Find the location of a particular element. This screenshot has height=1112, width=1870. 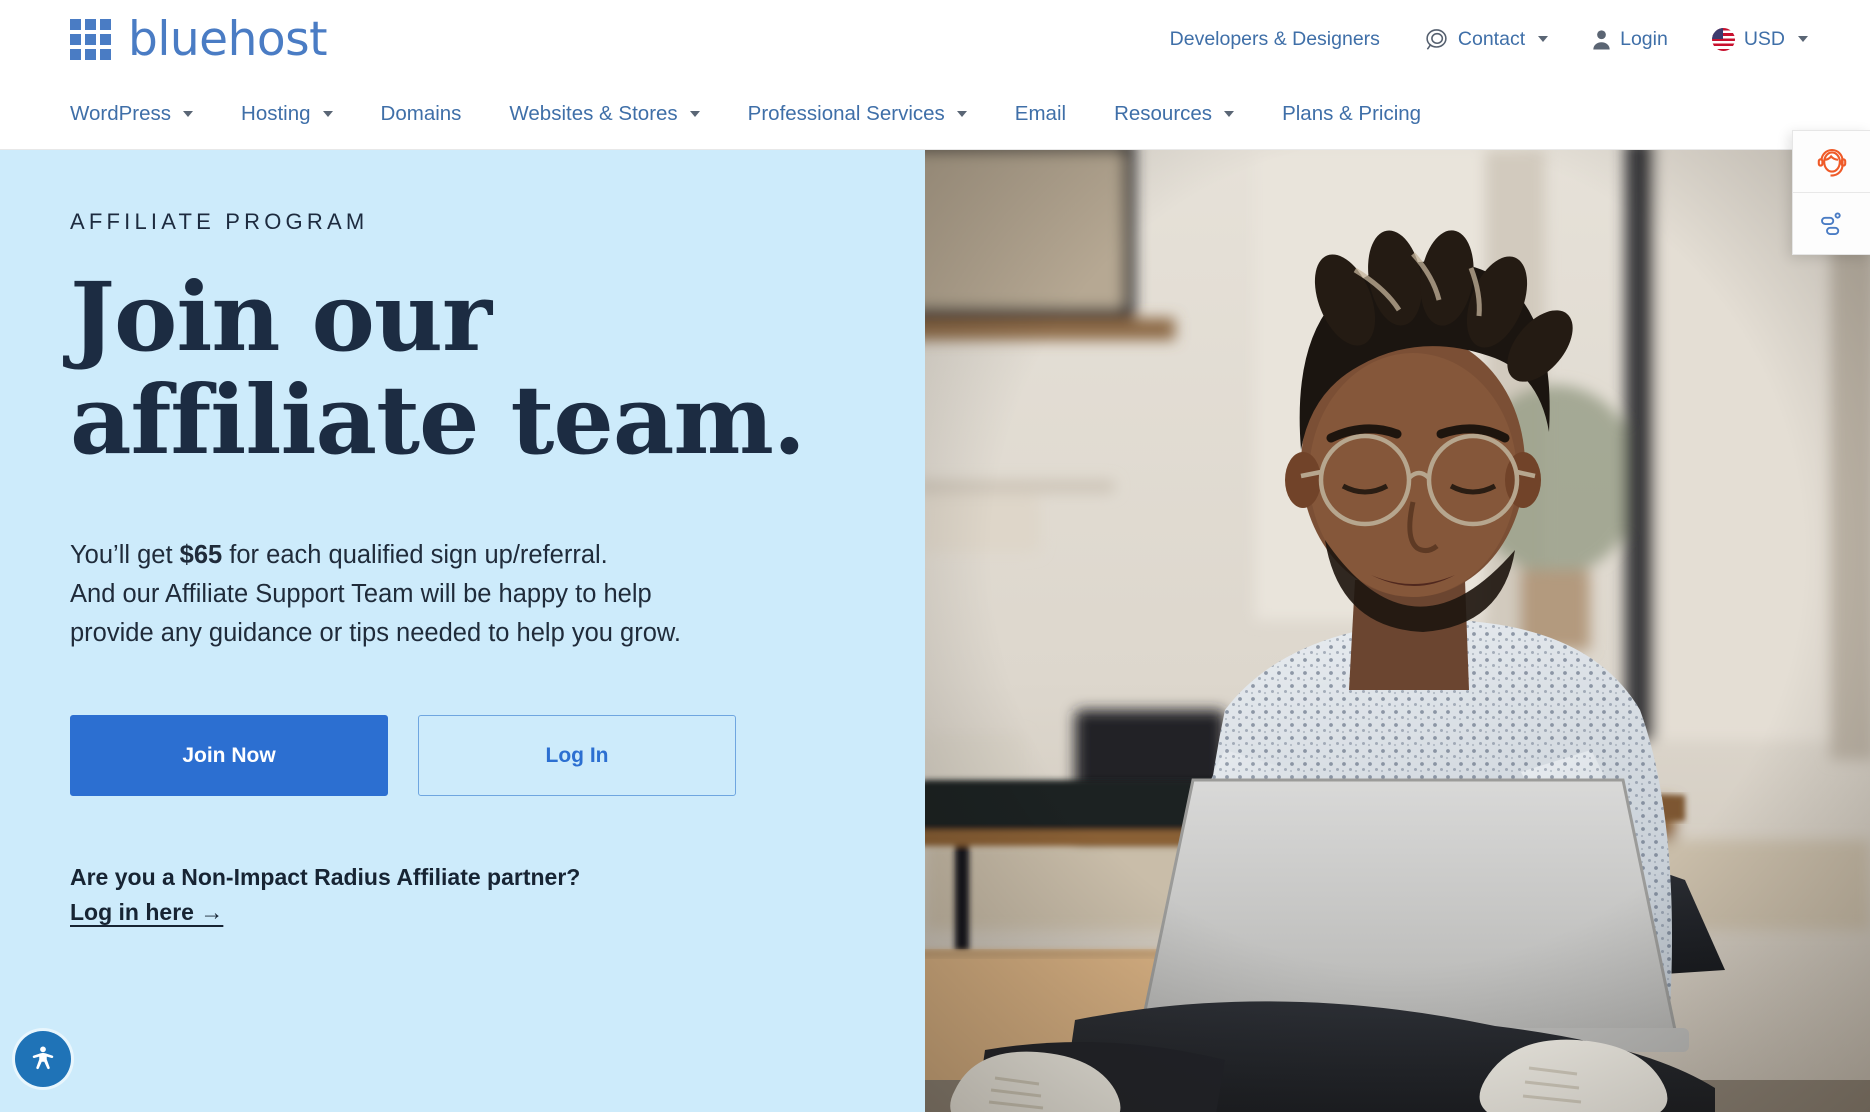

referral-amount: $65 is located at coordinates (201, 555).